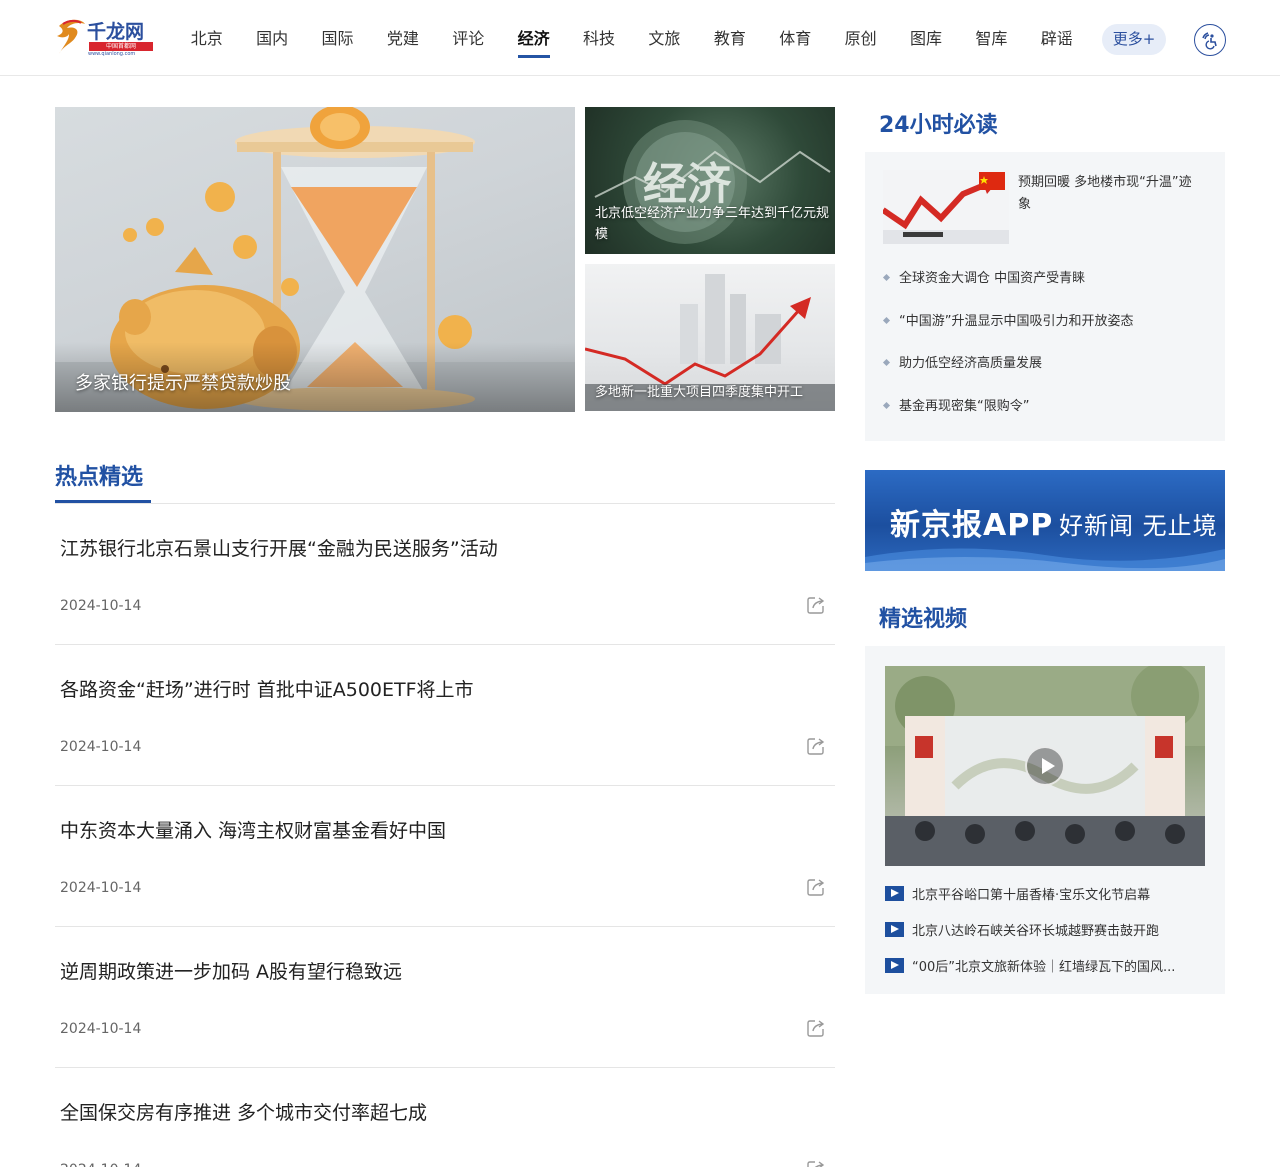 The image size is (1280, 1167). Describe the element at coordinates (1105, 194) in the screenshot. I see `must-read-feature: 预期回暖 多地楼市现“升温”迹象` at that location.